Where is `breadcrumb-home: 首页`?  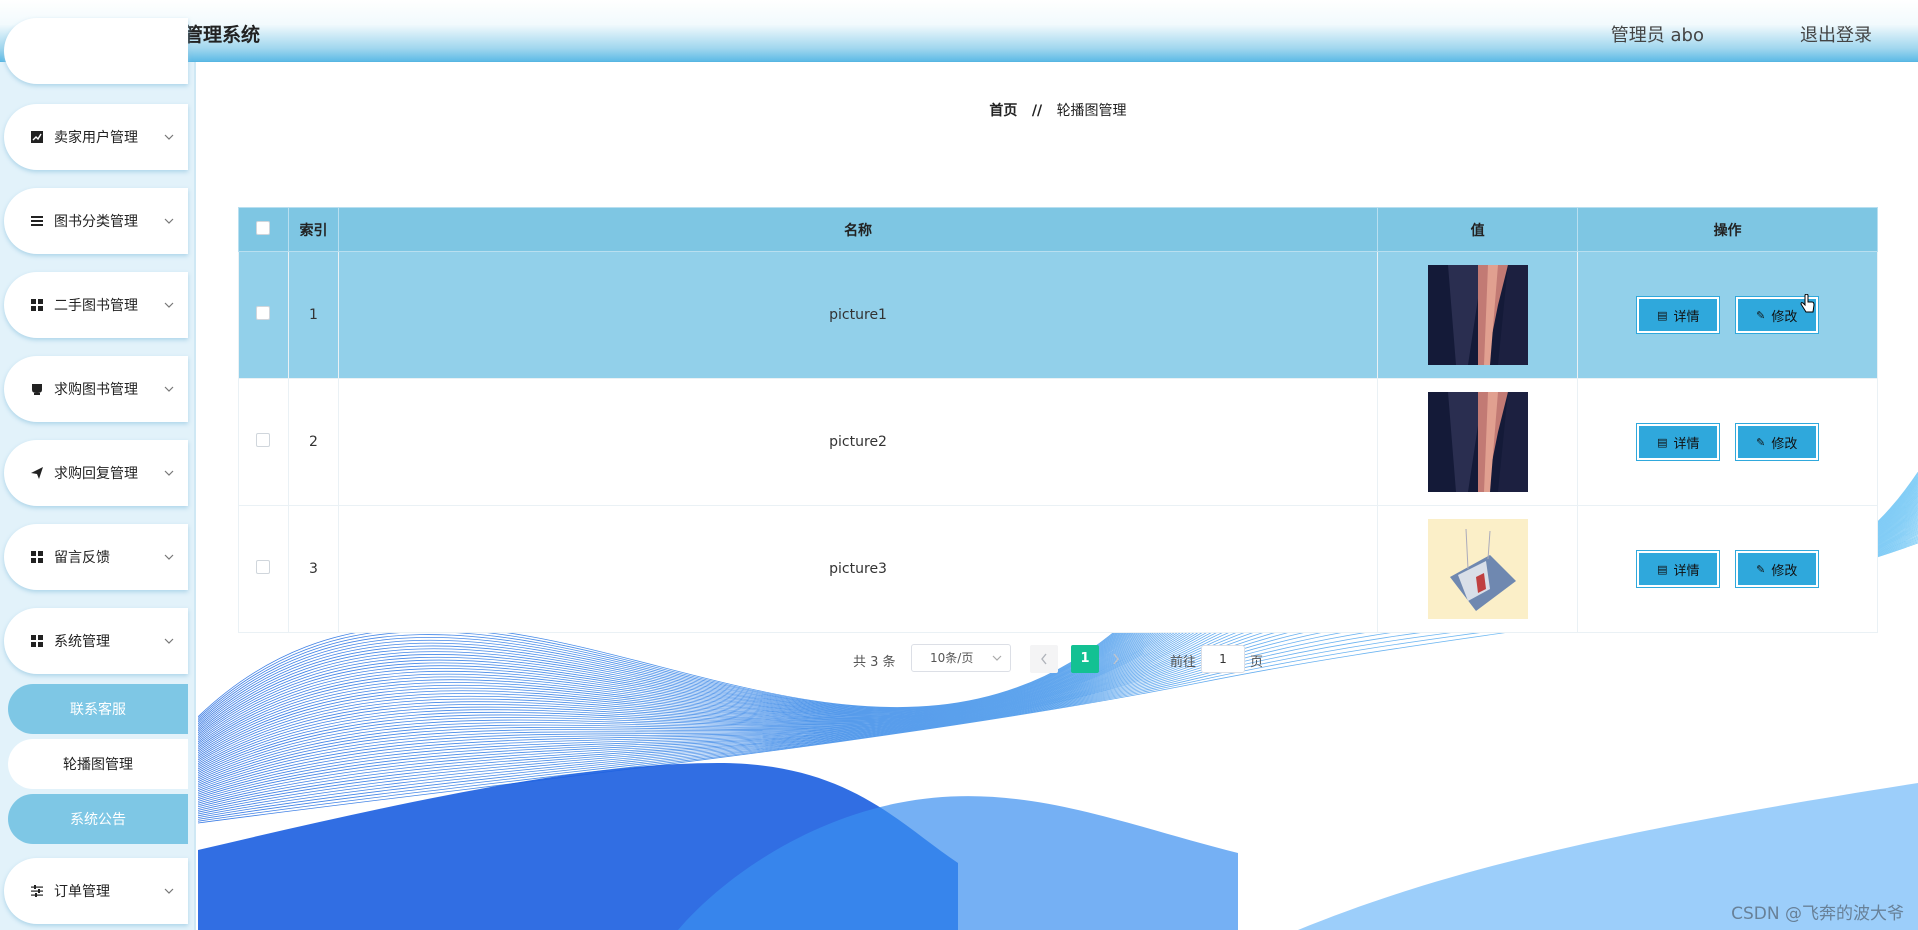
breadcrumb-home: 首页 is located at coordinates (1003, 111).